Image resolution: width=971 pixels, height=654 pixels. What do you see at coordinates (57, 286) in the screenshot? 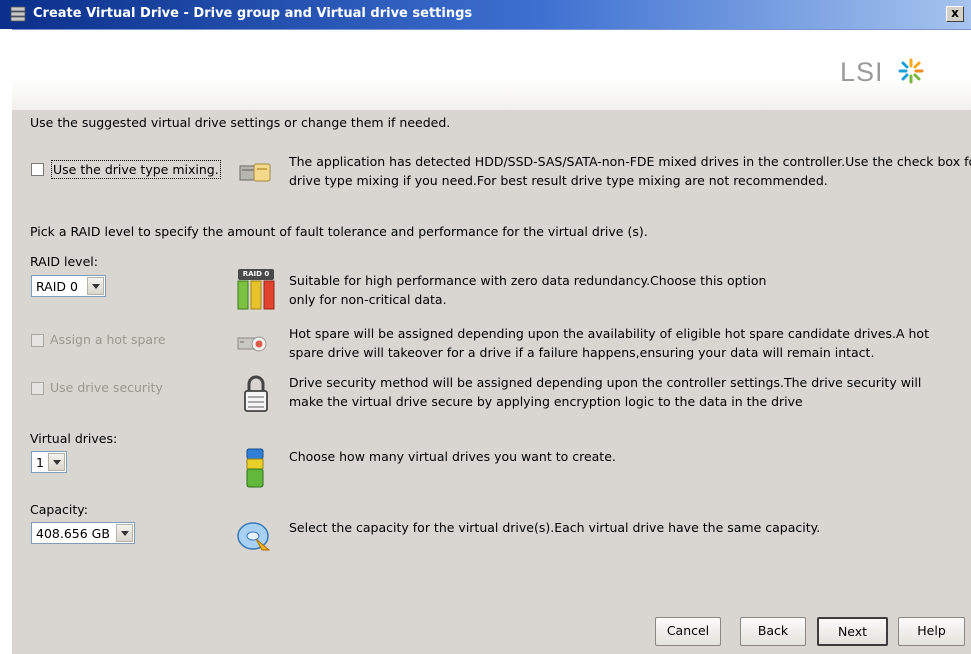
I see `raid-level-value: RAID 0` at bounding box center [57, 286].